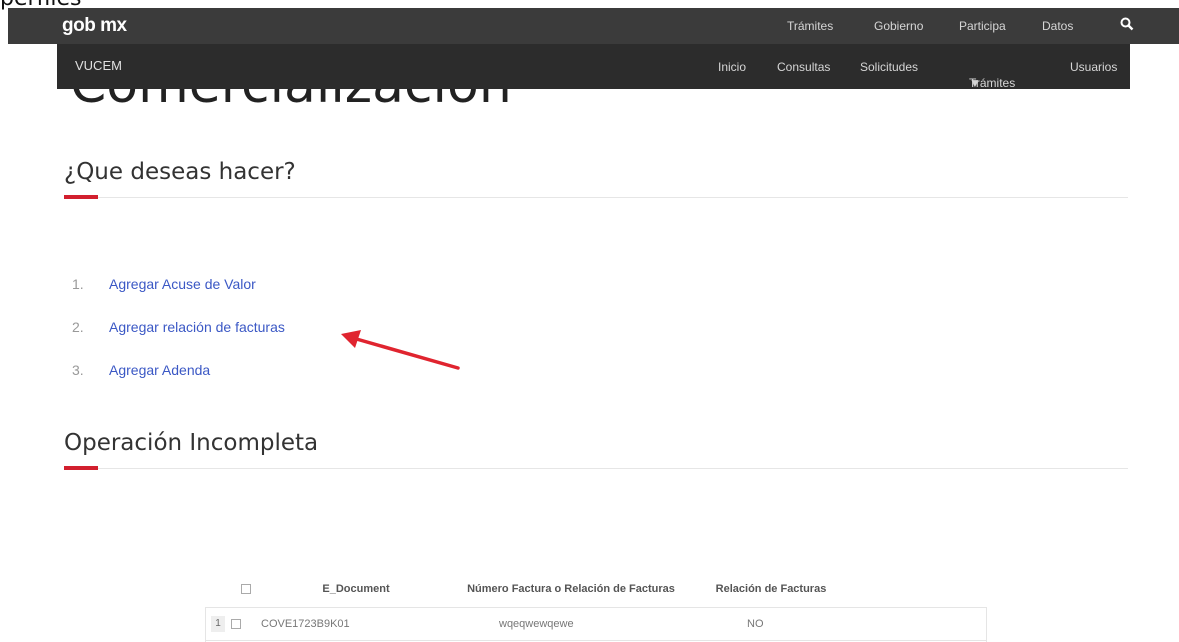 This screenshot has height=642, width=1179. Describe the element at coordinates (78, 284) in the screenshot. I see `list-number: 1.` at that location.